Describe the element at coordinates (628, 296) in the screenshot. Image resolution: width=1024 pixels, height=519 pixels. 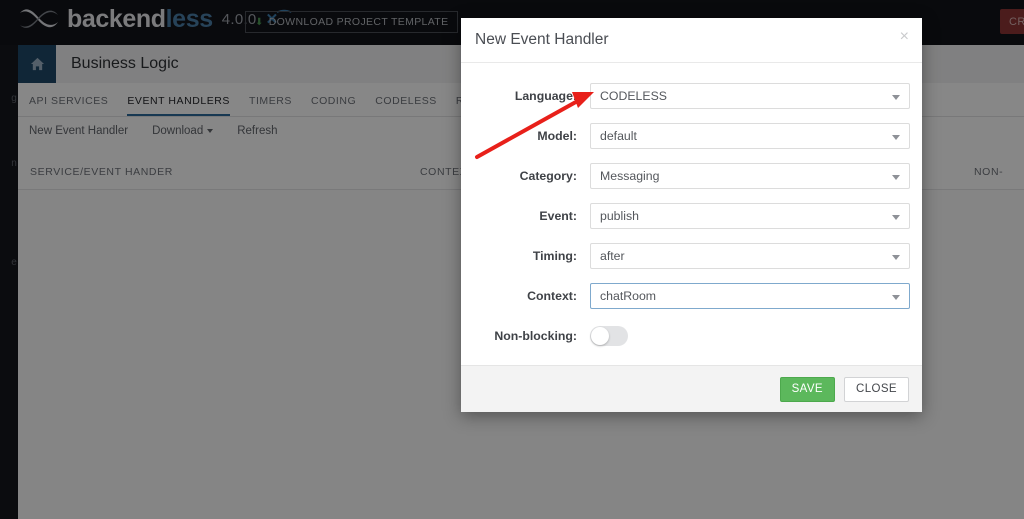
I see `context-value: chatRoom` at that location.